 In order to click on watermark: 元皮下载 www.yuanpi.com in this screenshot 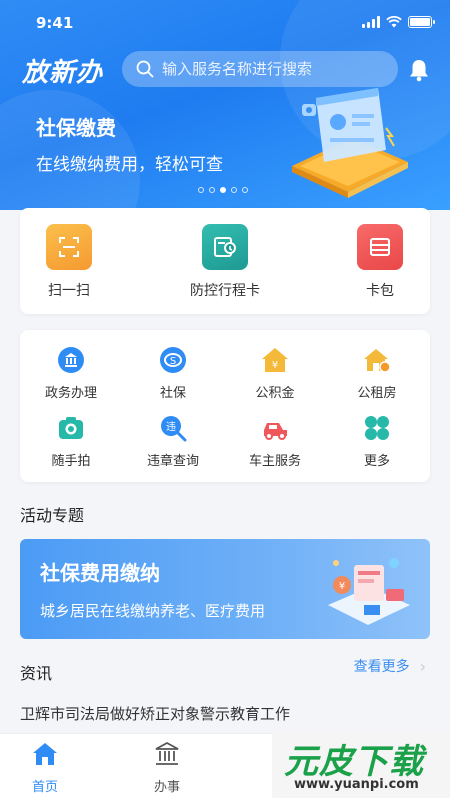, I will do `click(361, 764)`.